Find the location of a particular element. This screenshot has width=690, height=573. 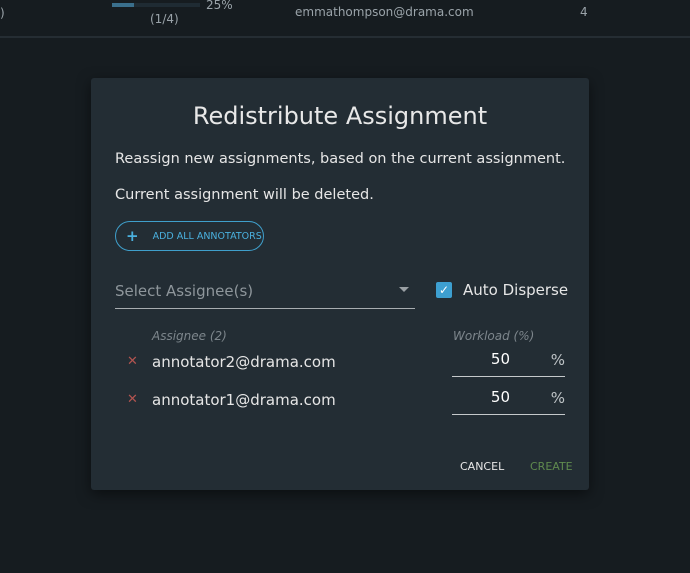

row-email: emmathompson@drama.com is located at coordinates (384, 12).